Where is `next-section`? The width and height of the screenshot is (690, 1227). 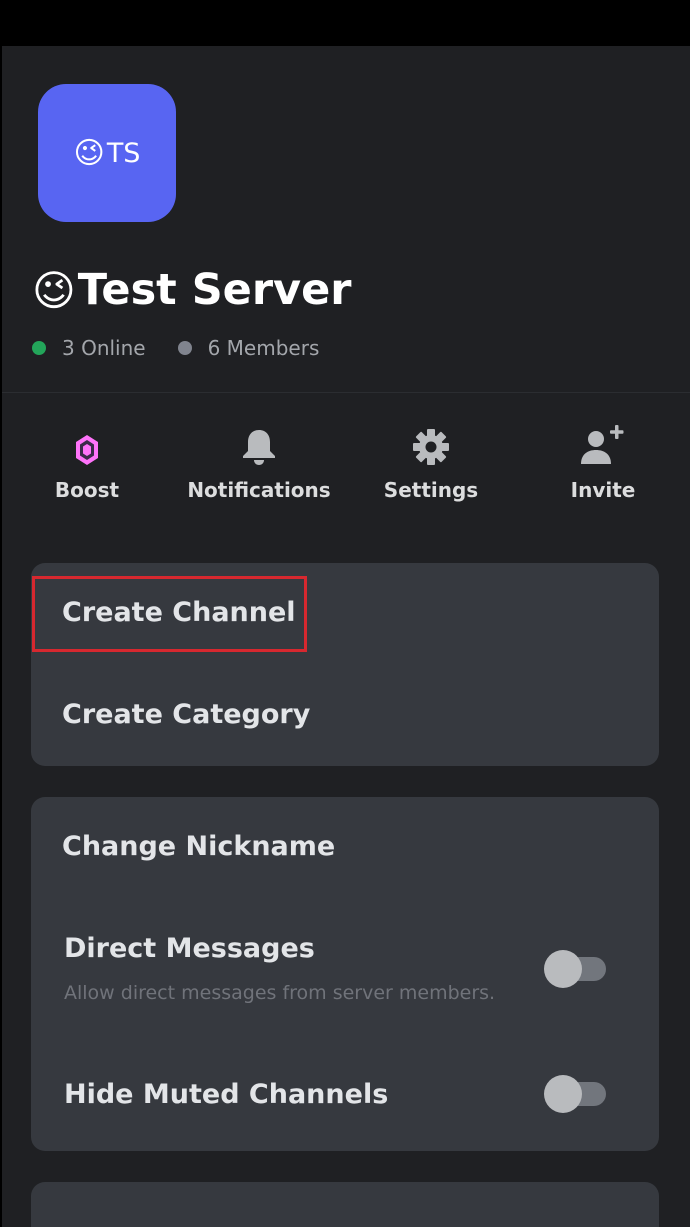 next-section is located at coordinates (345, 1204).